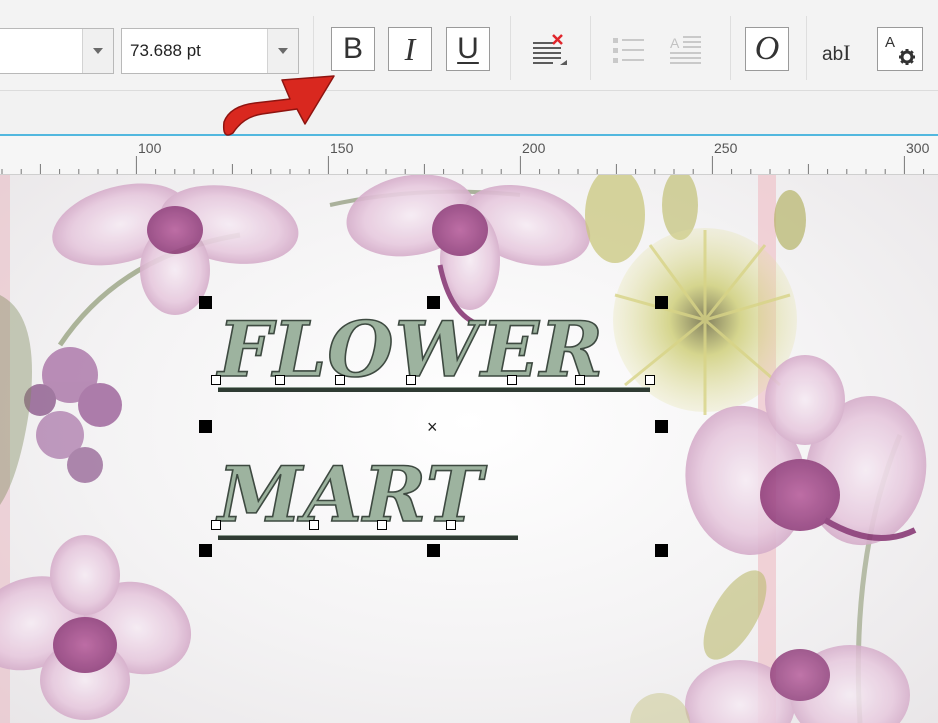 The image size is (938, 723). I want to click on ruler-label: 300, so click(918, 148).